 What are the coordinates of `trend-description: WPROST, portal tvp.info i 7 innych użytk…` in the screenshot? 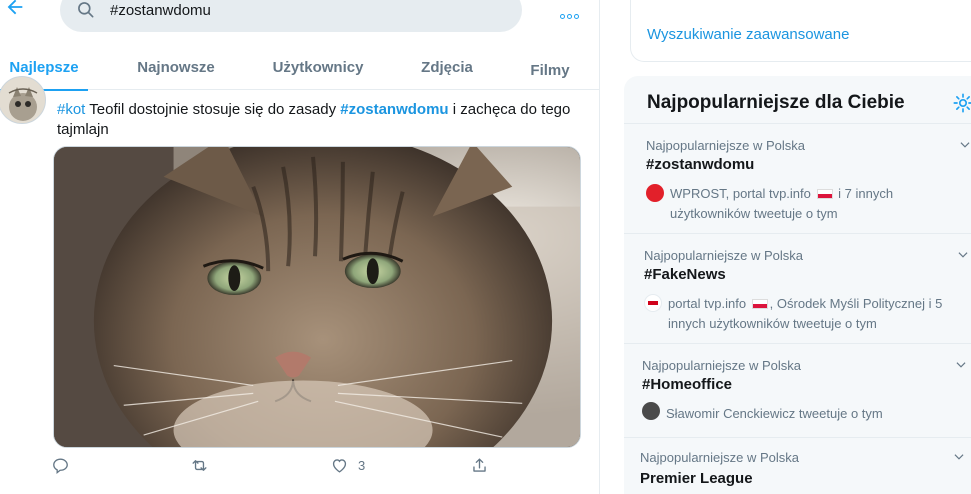 It's located at (782, 203).